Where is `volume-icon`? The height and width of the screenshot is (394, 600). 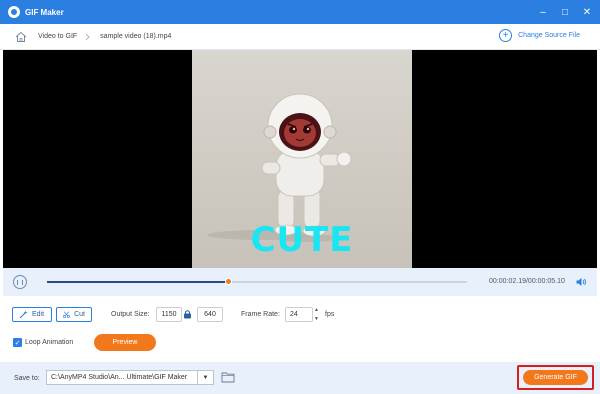 volume-icon is located at coordinates (581, 282).